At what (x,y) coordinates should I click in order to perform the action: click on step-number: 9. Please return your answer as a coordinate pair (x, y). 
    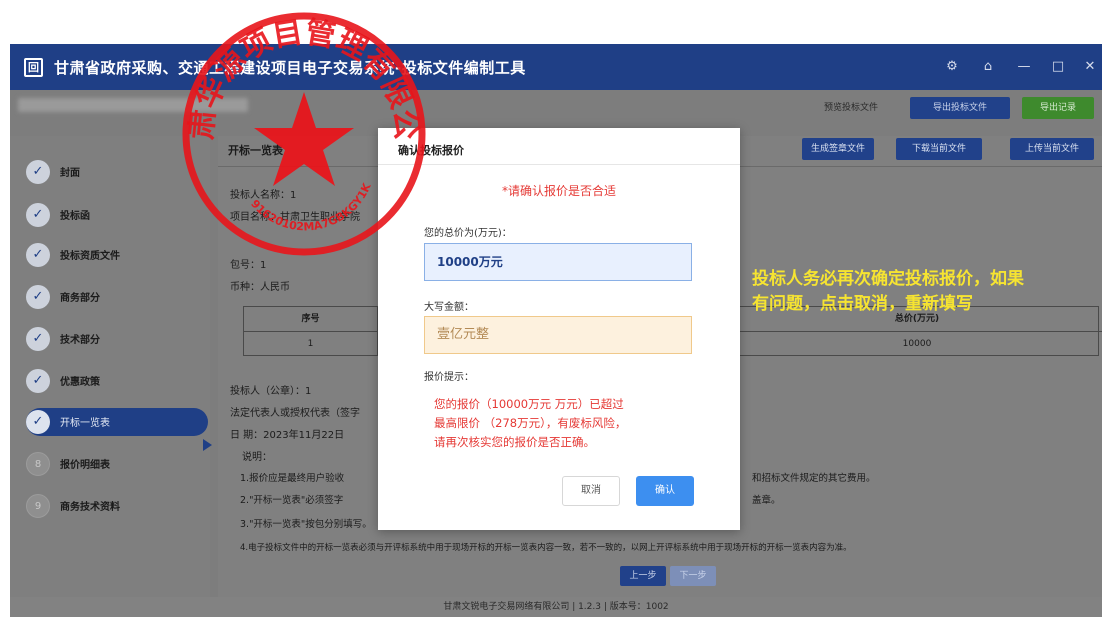
    Looking at the image, I should click on (38, 506).